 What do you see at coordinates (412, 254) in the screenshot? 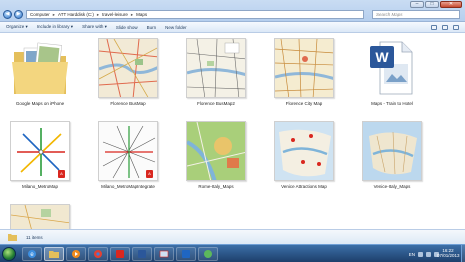
I see `language-indicator: EN` at bounding box center [412, 254].